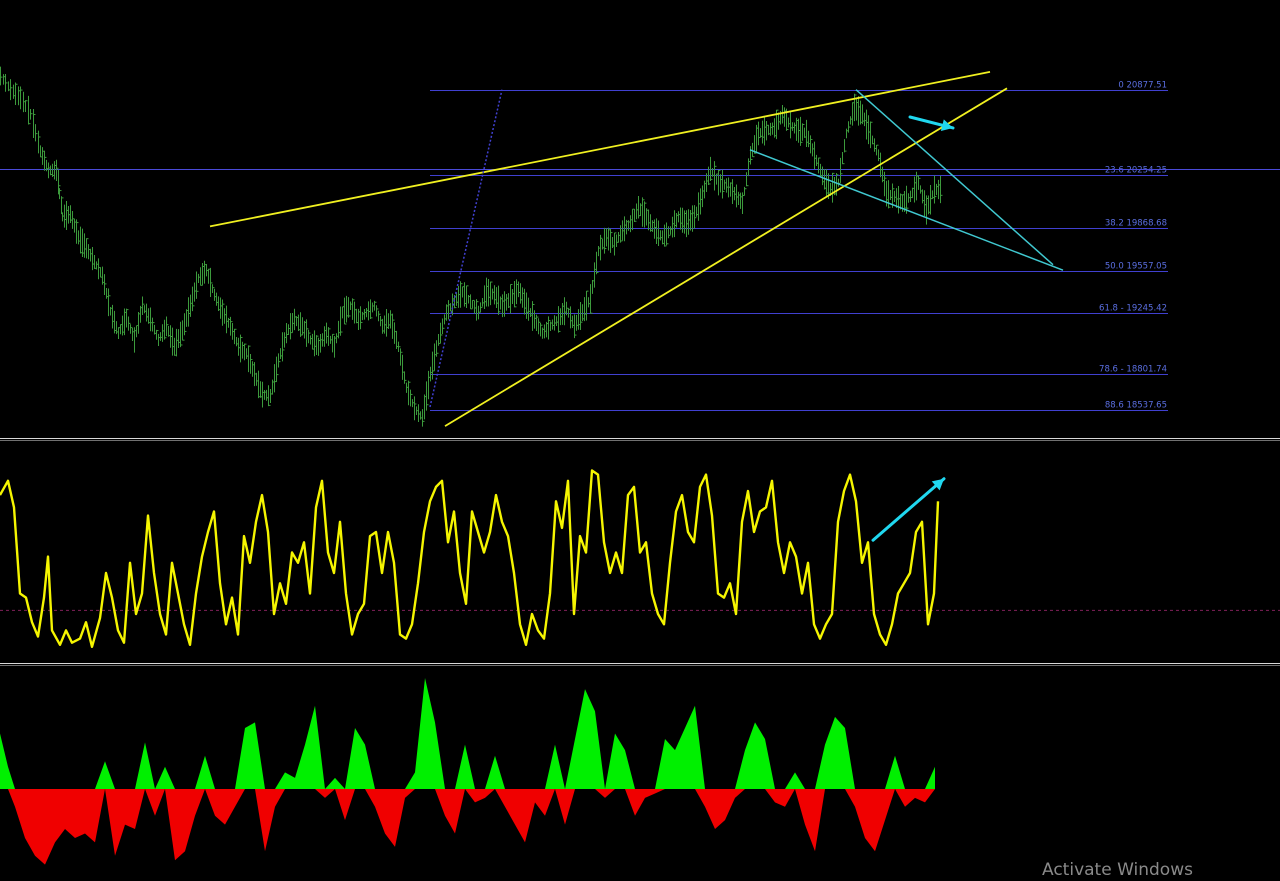  What do you see at coordinates (1136, 224) in the screenshot?
I see `fib-label-2: 38.2 19868.68` at bounding box center [1136, 224].